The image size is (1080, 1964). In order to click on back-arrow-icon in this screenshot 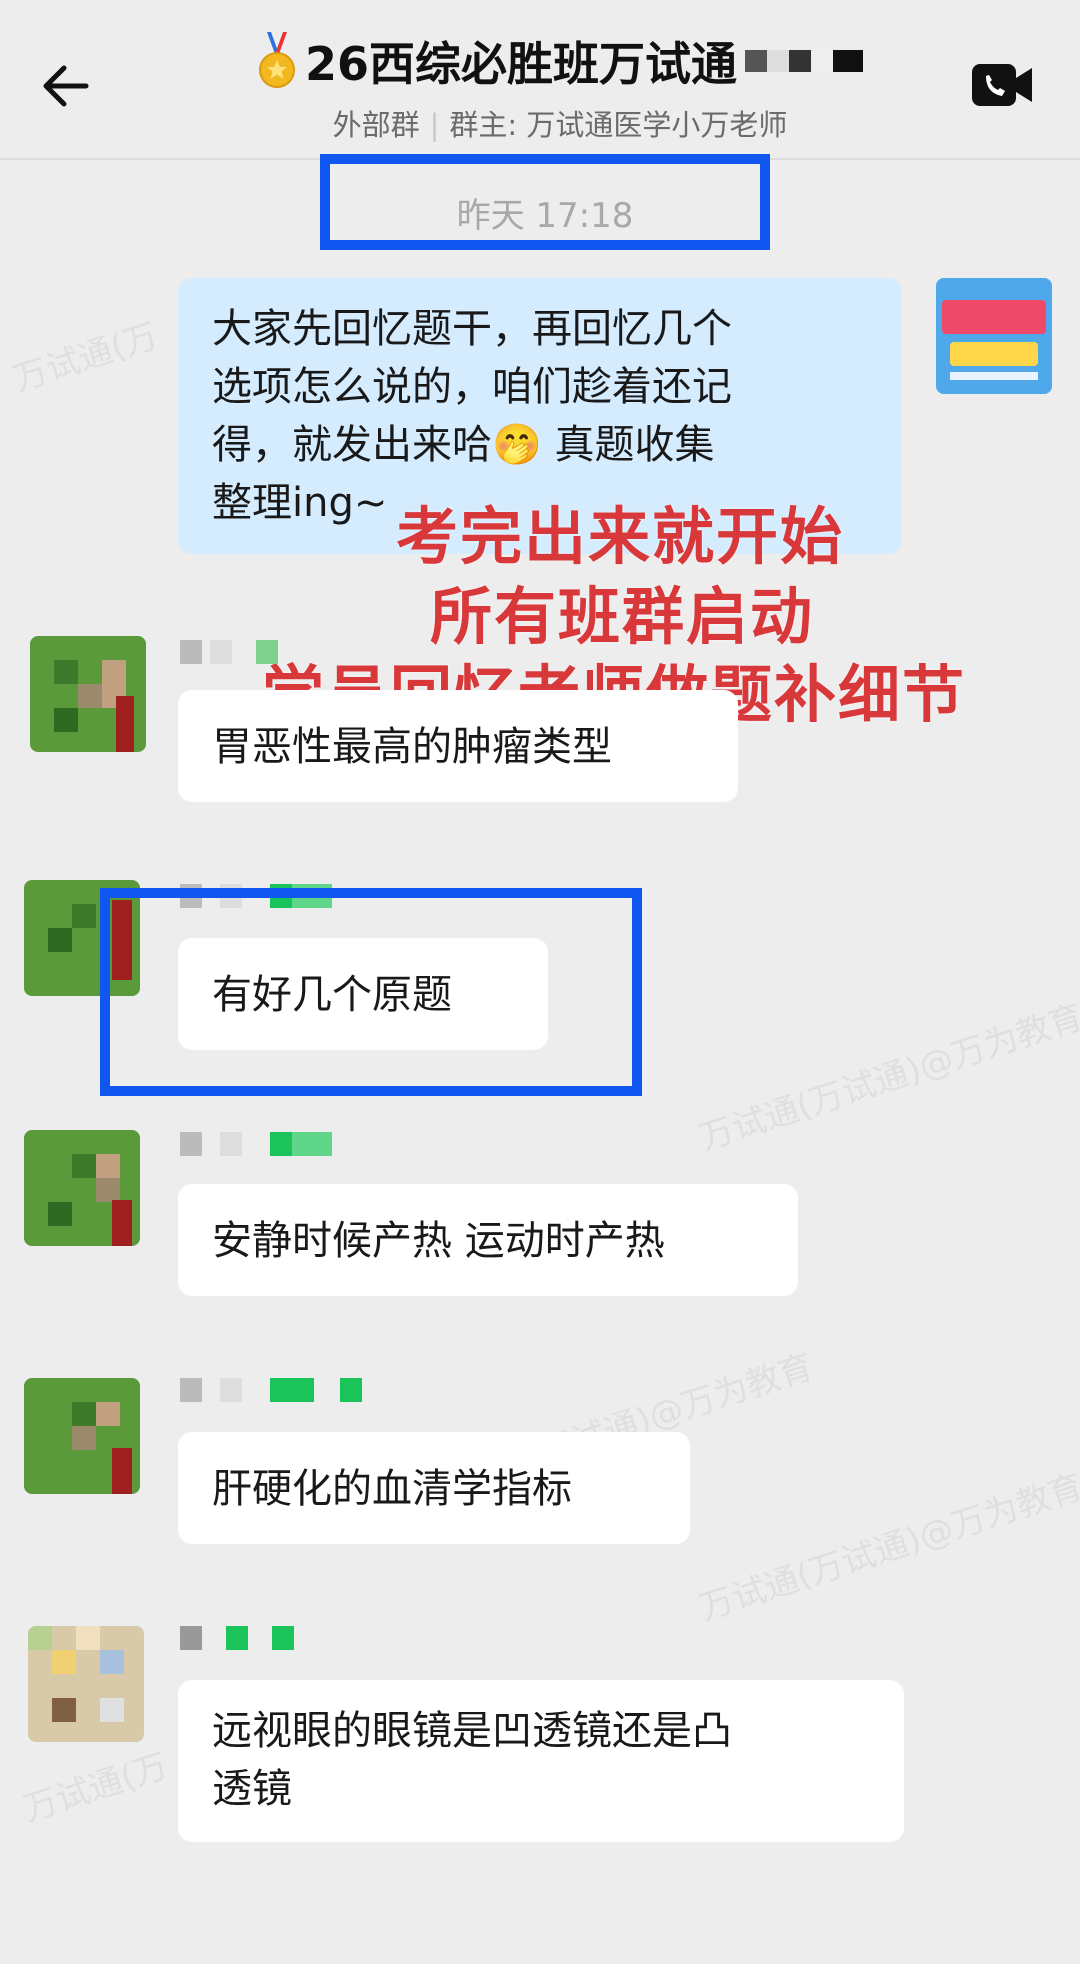, I will do `click(64, 86)`.